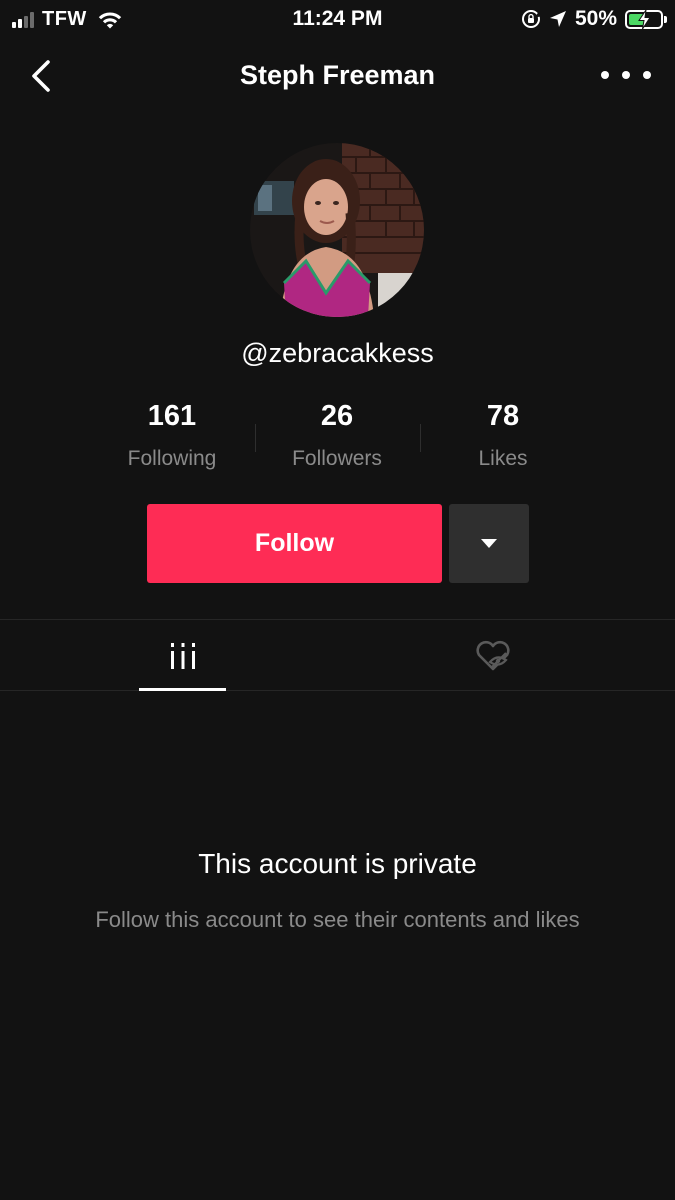  I want to click on liked-private-icon, so click(492, 655).